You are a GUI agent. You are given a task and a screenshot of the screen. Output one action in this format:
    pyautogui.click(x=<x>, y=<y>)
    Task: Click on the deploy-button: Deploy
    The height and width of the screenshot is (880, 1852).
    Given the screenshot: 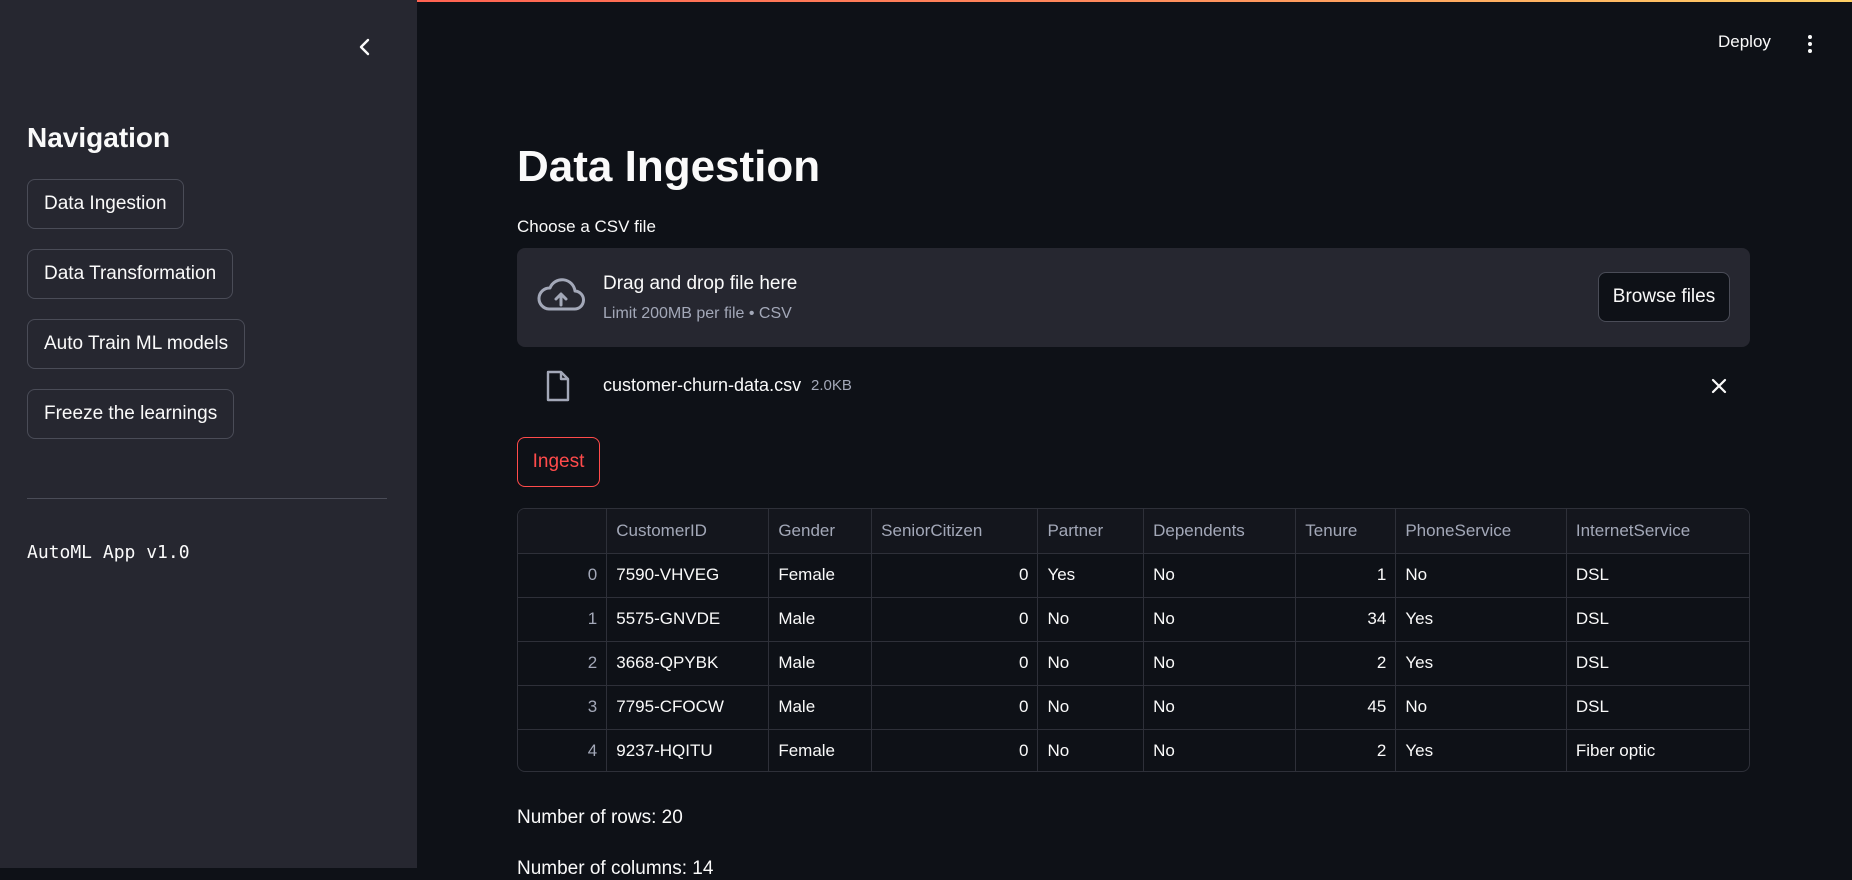 What is the action you would take?
    pyautogui.click(x=1744, y=42)
    